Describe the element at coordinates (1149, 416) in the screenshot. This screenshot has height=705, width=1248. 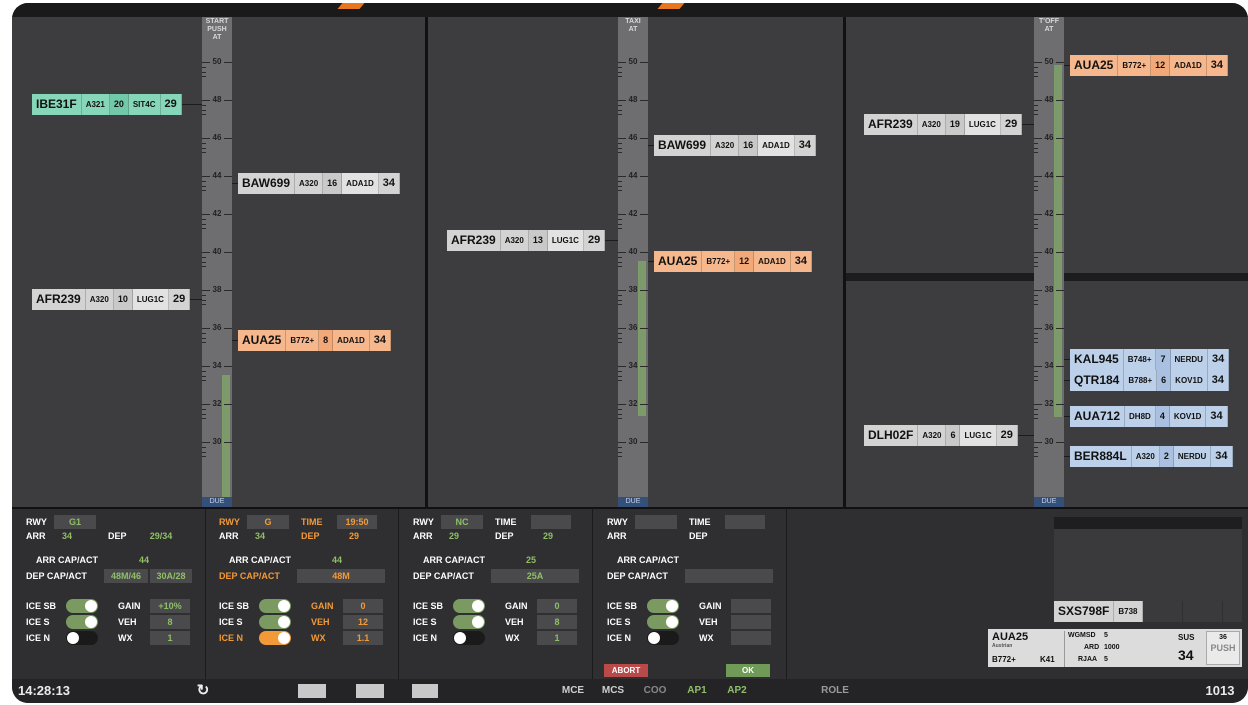
I see `flight-strip: AUA712 DH8D 4 KOV1D 34` at that location.